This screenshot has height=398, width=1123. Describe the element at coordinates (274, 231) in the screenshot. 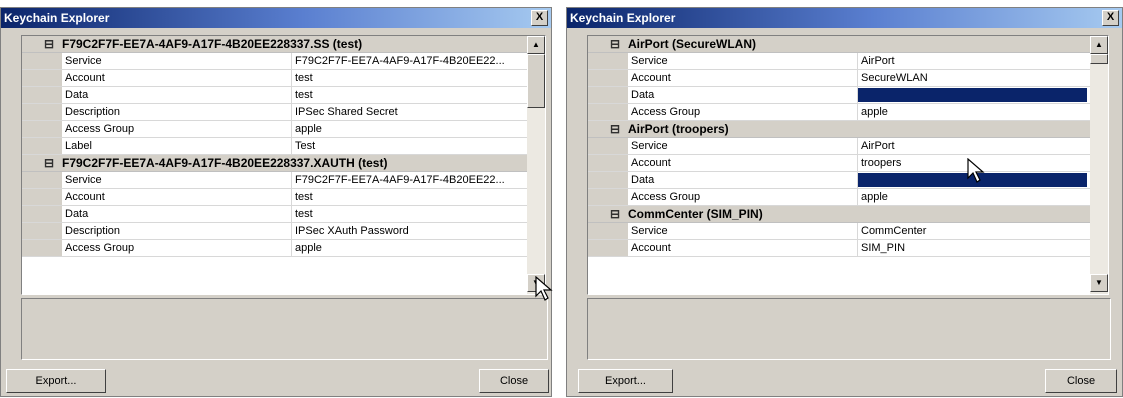

I see `table-row: Description IPSec XAuth Password` at that location.